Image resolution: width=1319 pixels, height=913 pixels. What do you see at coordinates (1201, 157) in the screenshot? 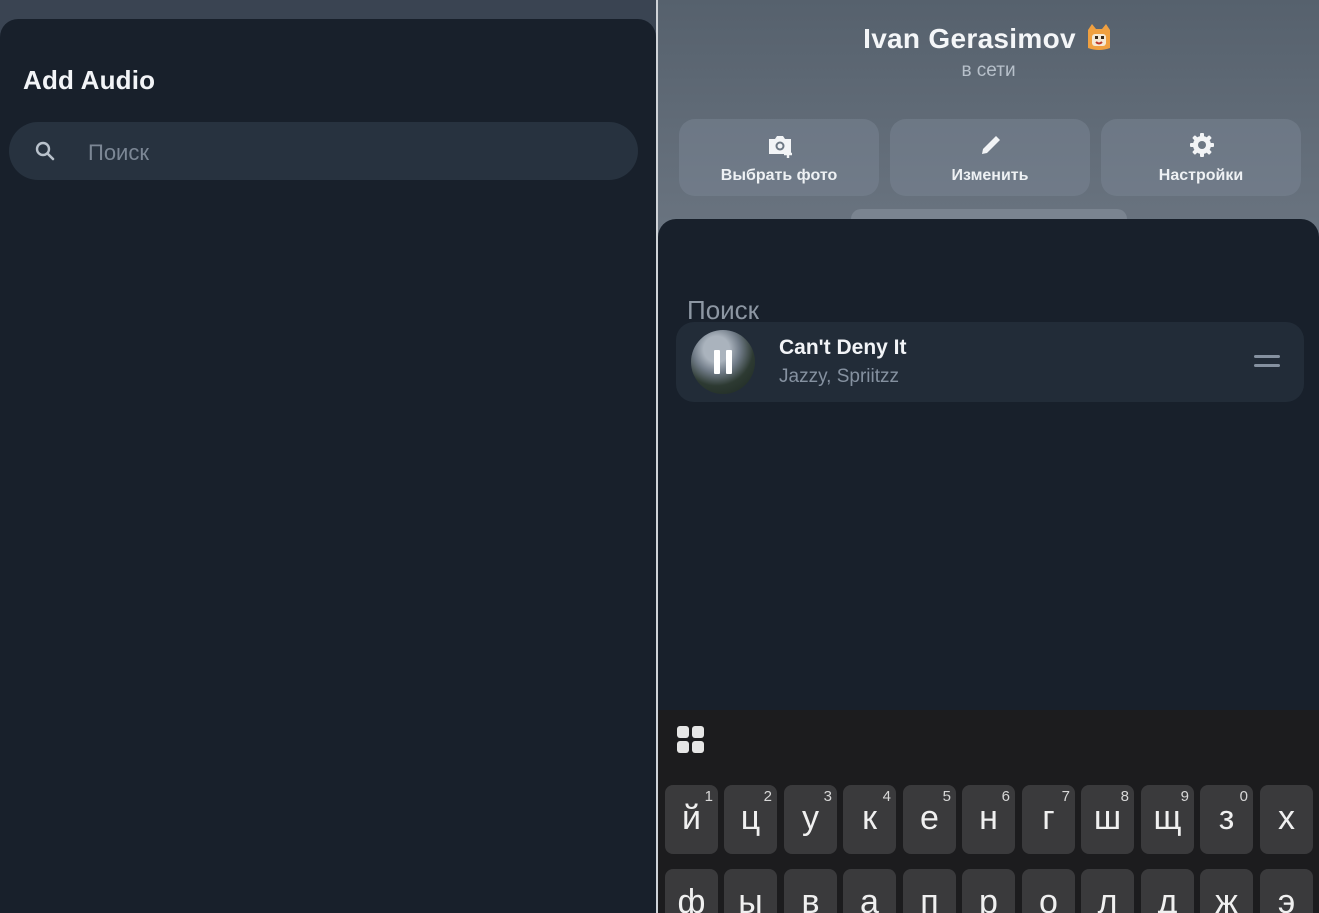
I see `settings-button: Настройки` at bounding box center [1201, 157].